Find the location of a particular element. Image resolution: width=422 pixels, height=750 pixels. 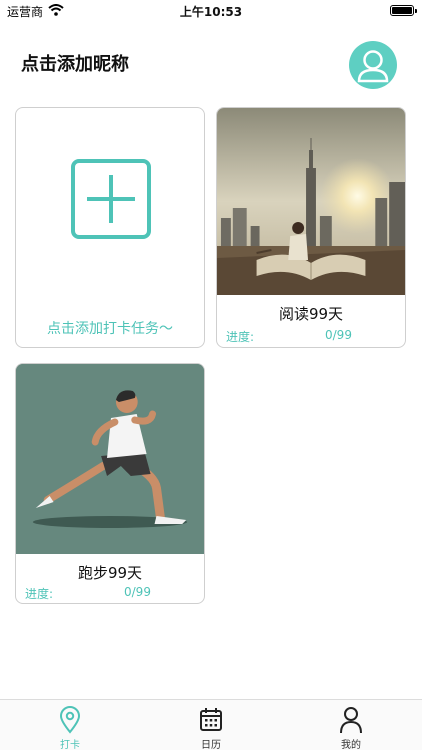

calendar-icon is located at coordinates (211, 719).